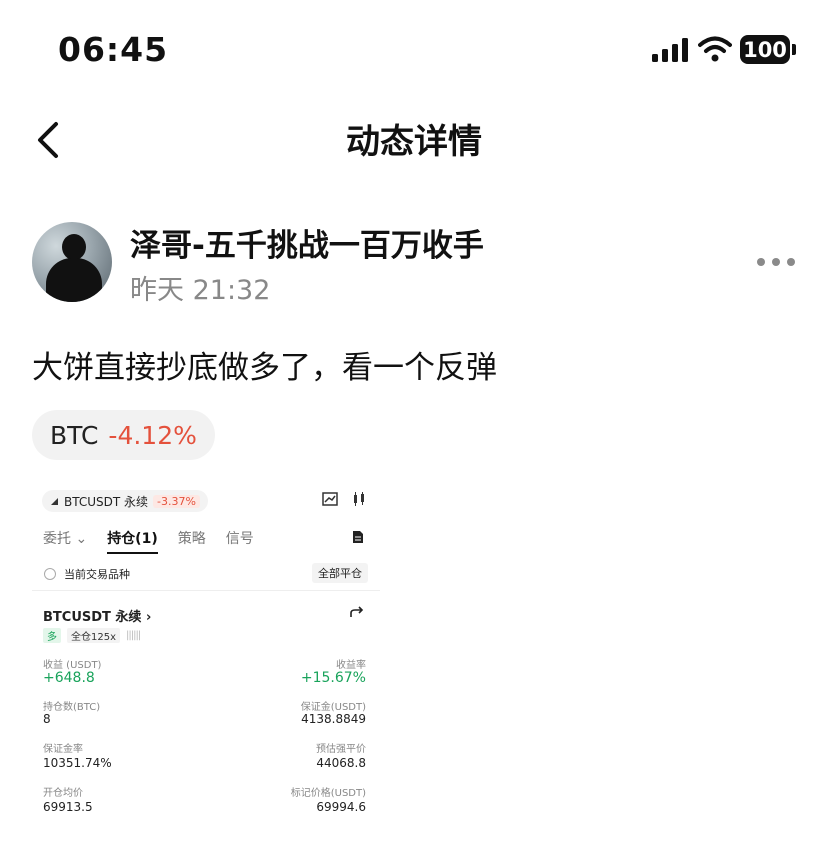  What do you see at coordinates (328, 793) in the screenshot?
I see `mark-label: 标记价格(USDT)` at bounding box center [328, 793].